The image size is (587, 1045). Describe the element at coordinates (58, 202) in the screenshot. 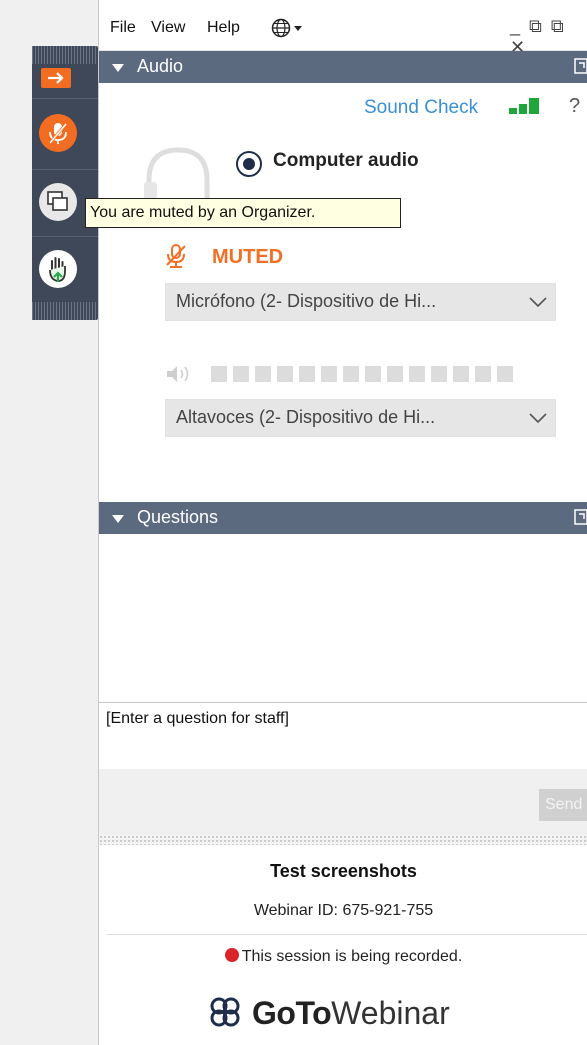

I see `screen-view-button` at that location.